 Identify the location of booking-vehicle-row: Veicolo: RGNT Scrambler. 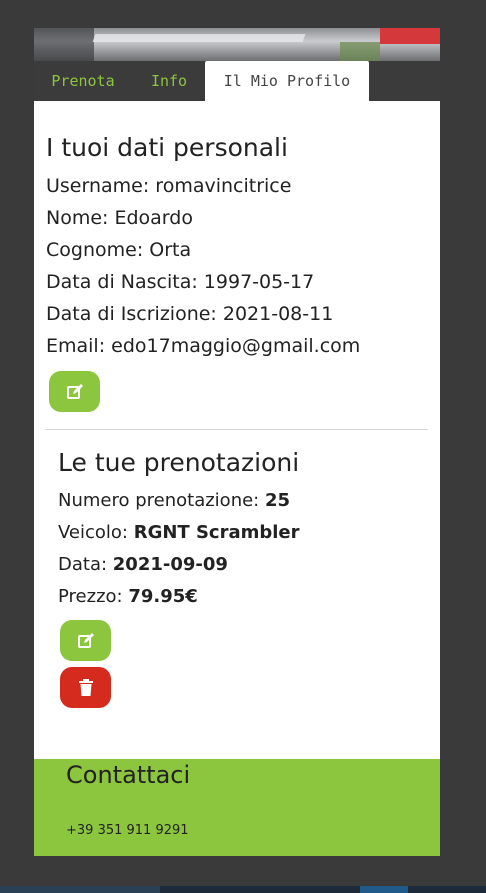
(238, 533).